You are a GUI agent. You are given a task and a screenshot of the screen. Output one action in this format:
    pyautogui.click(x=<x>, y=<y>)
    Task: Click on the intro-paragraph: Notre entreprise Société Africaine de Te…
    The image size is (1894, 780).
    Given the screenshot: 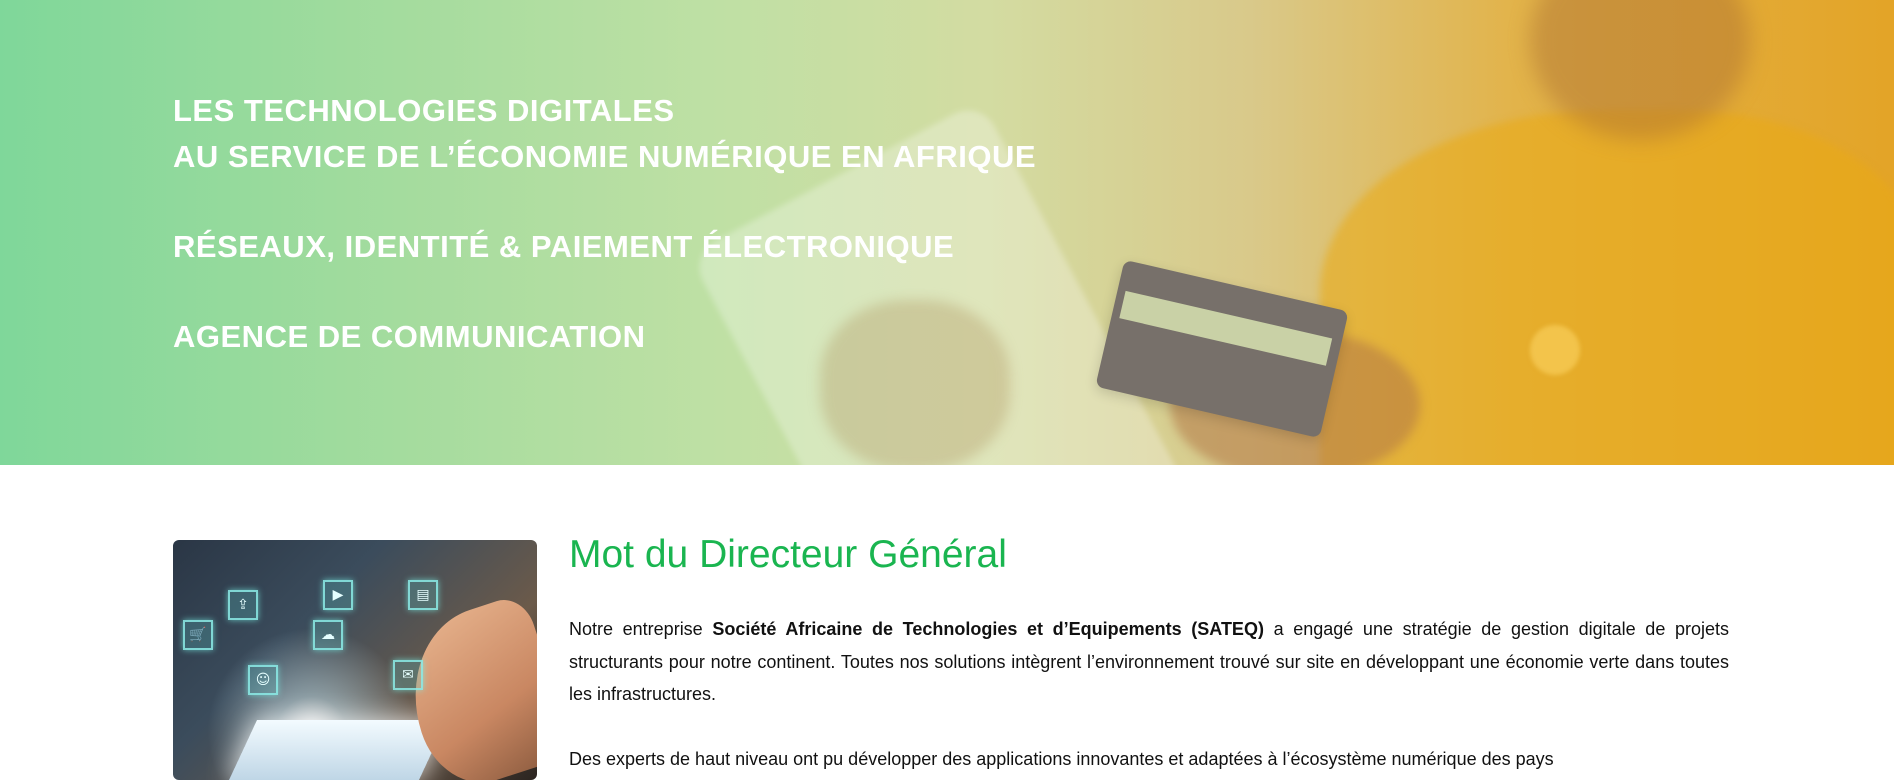 What is the action you would take?
    pyautogui.click(x=1149, y=662)
    